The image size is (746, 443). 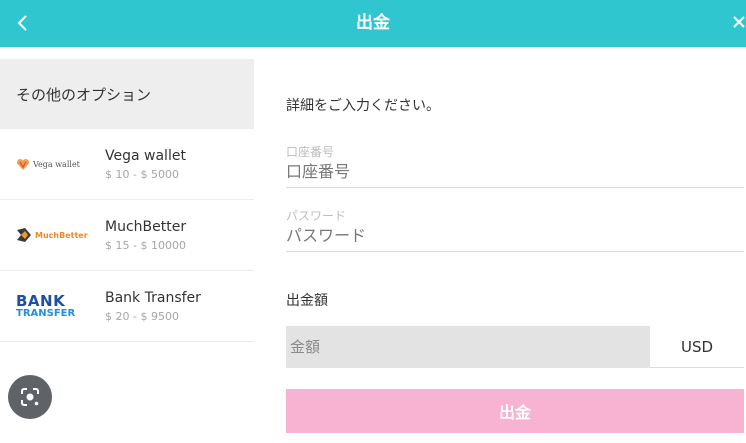 What do you see at coordinates (515, 173) in the screenshot?
I see `account-number-input` at bounding box center [515, 173].